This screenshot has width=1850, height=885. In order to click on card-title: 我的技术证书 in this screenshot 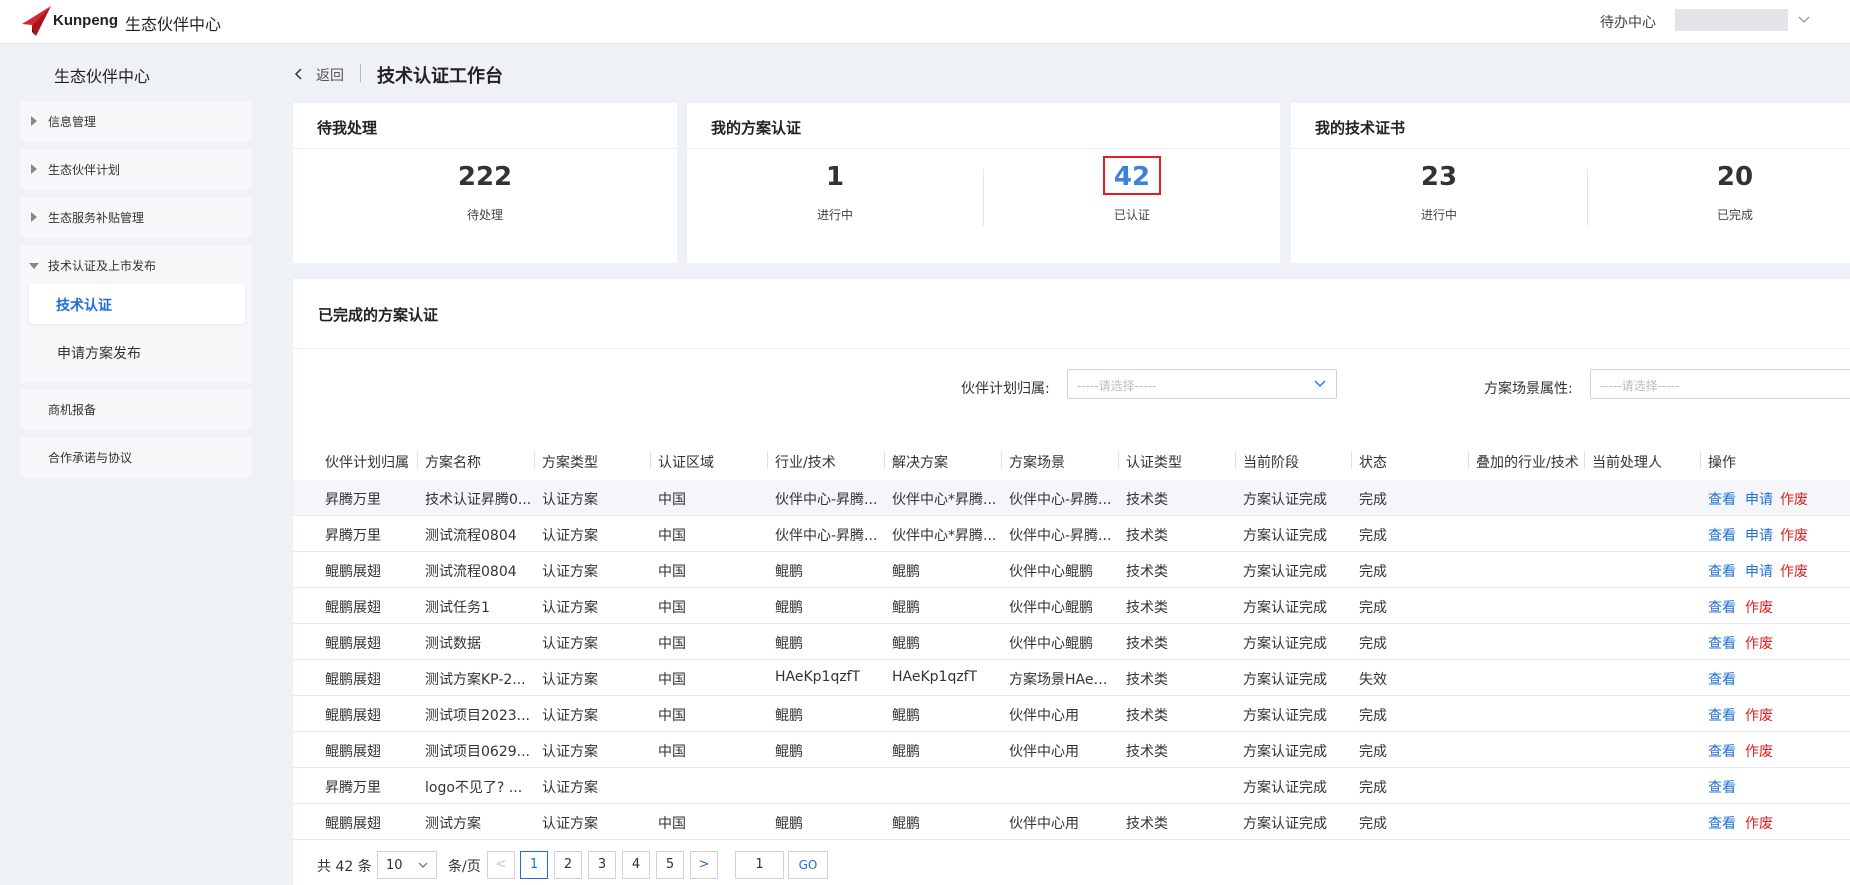, I will do `click(1360, 128)`.